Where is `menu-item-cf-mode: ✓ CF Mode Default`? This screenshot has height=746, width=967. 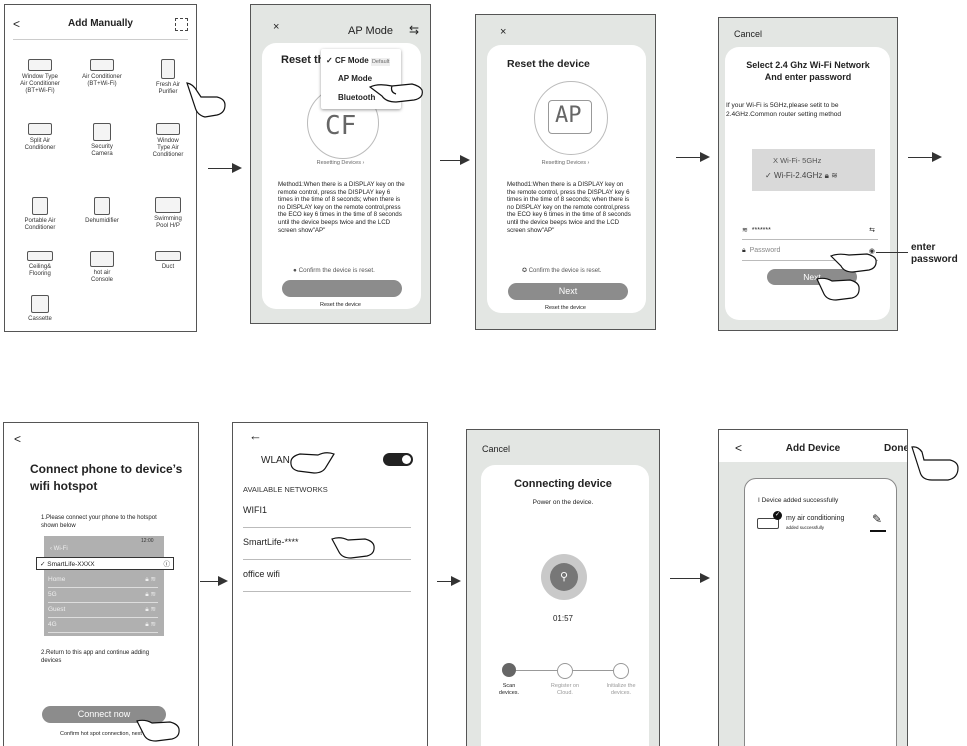
menu-item-cf-mode: ✓ CF Mode Default is located at coordinates (358, 61).